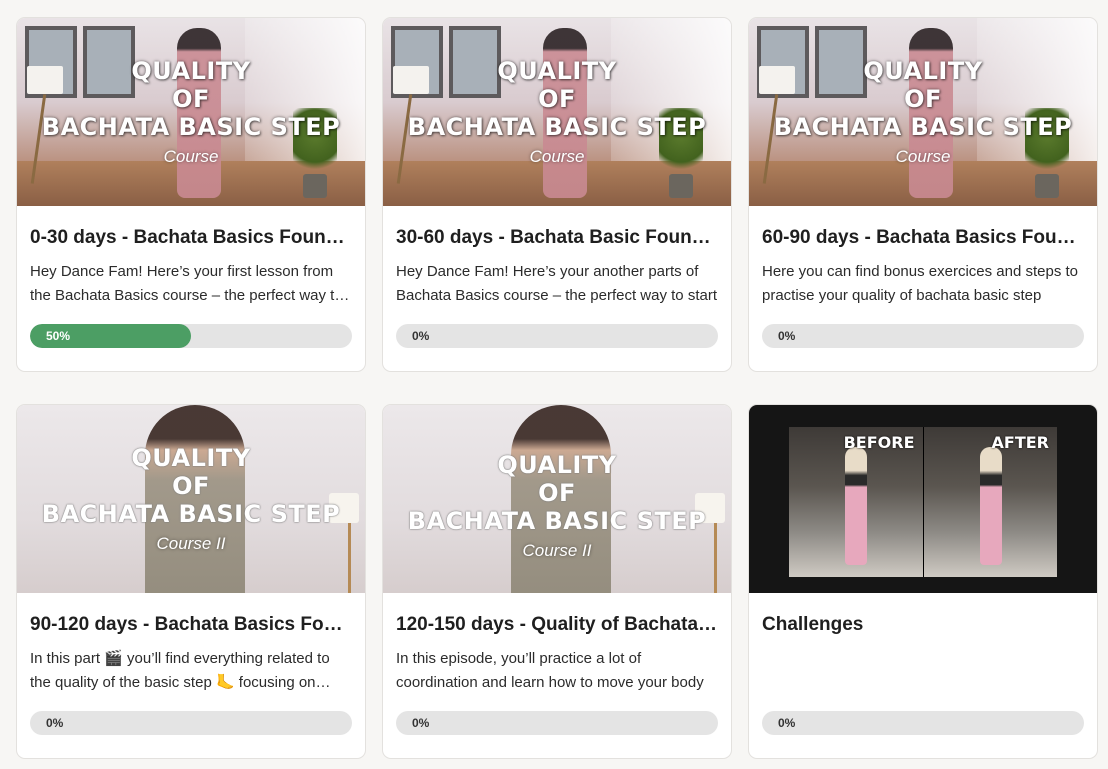 The width and height of the screenshot is (1108, 769). I want to click on course-thumbnail: BEFORE AFTER, so click(923, 499).